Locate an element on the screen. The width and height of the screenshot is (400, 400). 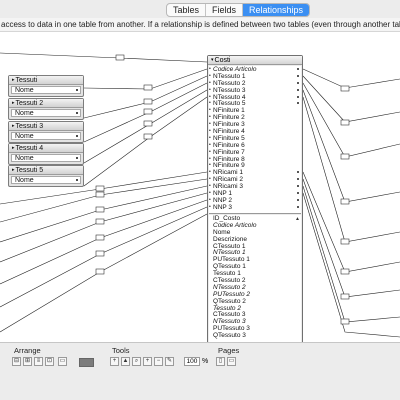
field-name: NNP 3 is located at coordinates (223, 207).